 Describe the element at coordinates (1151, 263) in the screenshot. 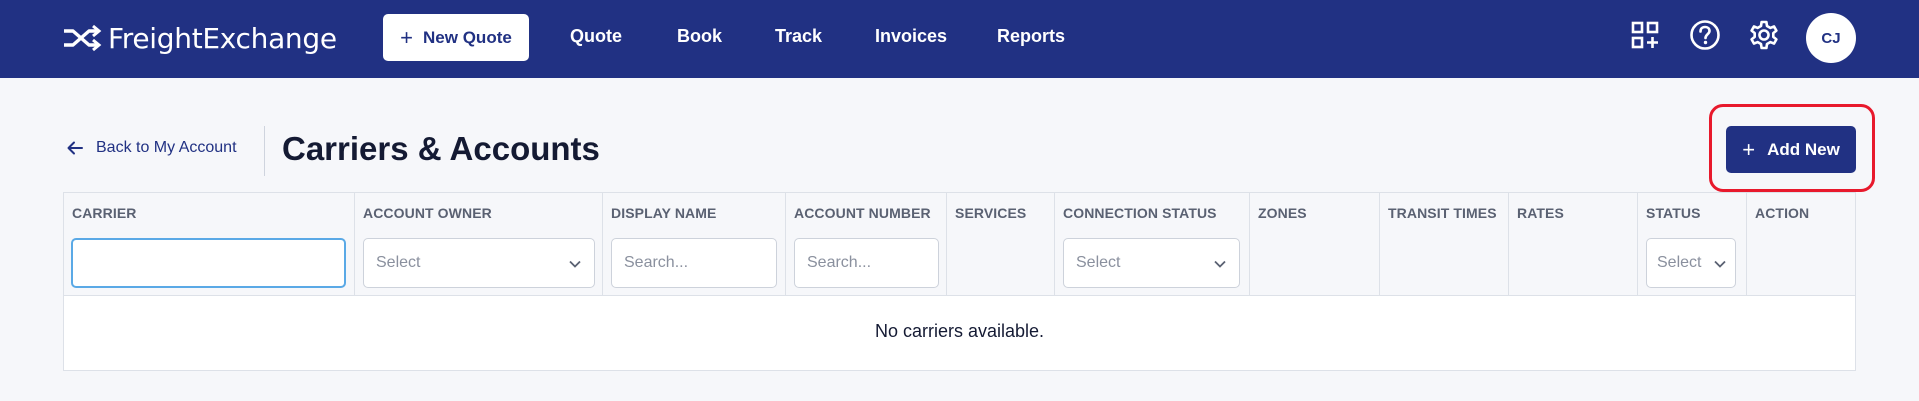

I see `connection-status-select: Select` at that location.